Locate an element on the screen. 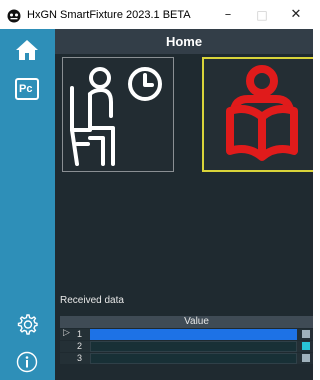  table-row: 2 is located at coordinates (186, 346).